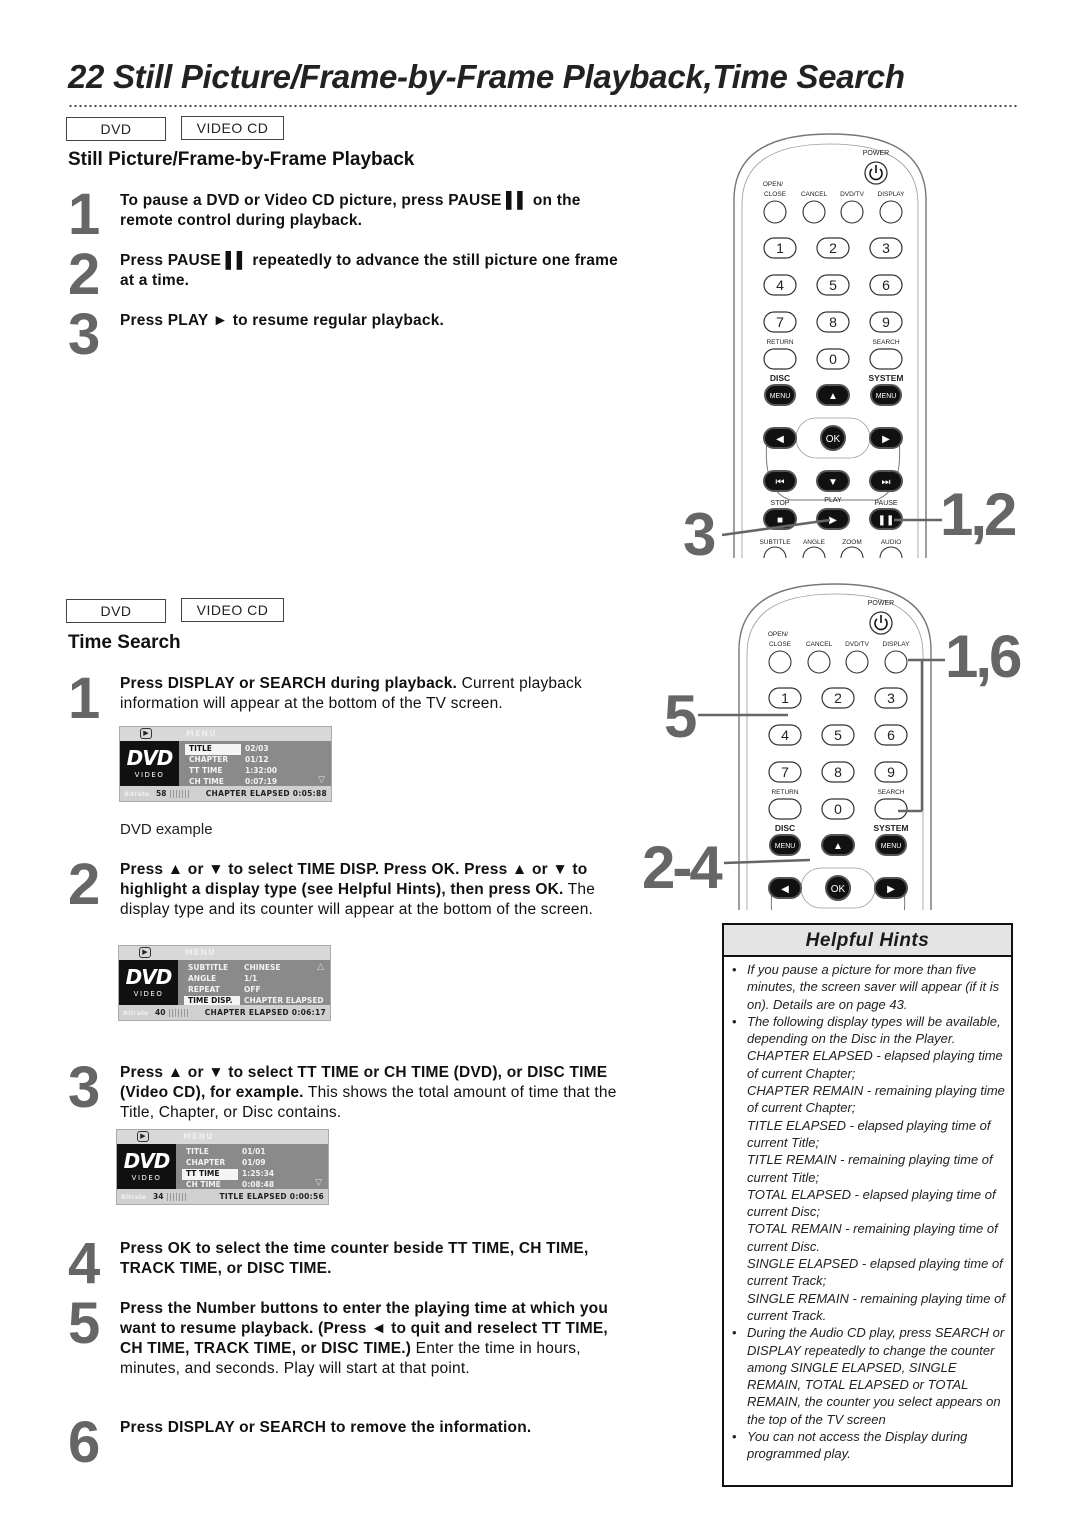 The height and width of the screenshot is (1523, 1080). Describe the element at coordinates (814, 212) in the screenshot. I see `remote-button-cancel` at that location.